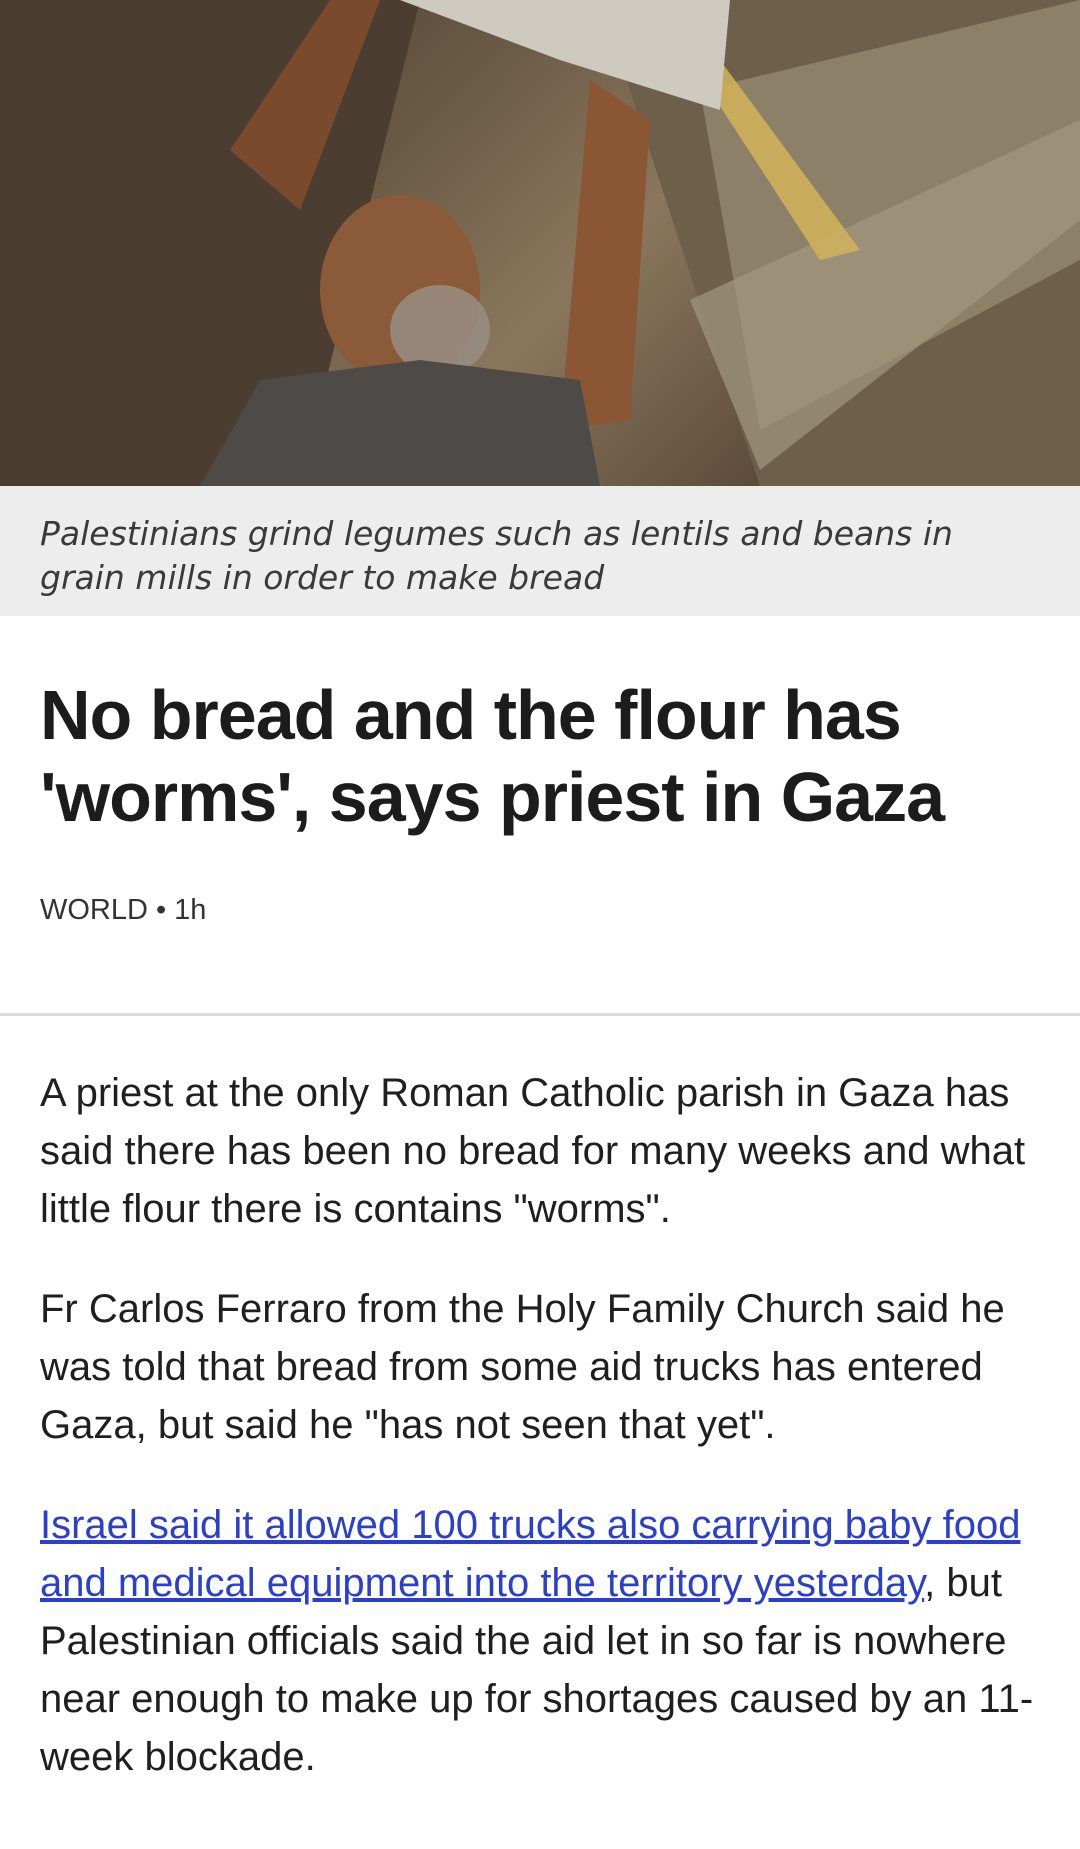  Describe the element at coordinates (540, 910) in the screenshot. I see `article-meta: WORLD • 1h` at that location.